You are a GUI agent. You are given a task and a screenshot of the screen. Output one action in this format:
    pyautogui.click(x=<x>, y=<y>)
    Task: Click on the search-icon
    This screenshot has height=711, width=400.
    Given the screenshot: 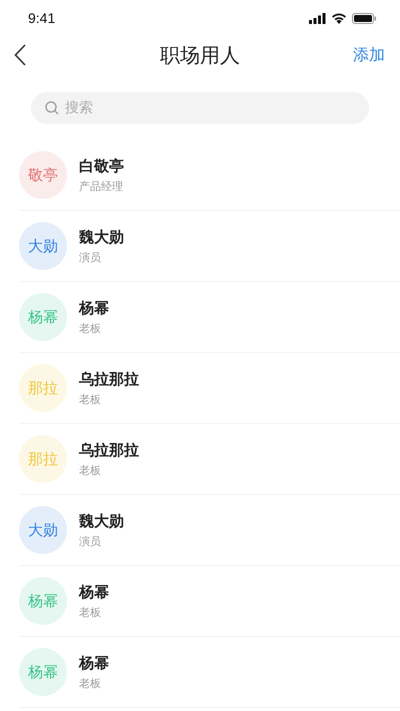 What is the action you would take?
    pyautogui.click(x=52, y=108)
    